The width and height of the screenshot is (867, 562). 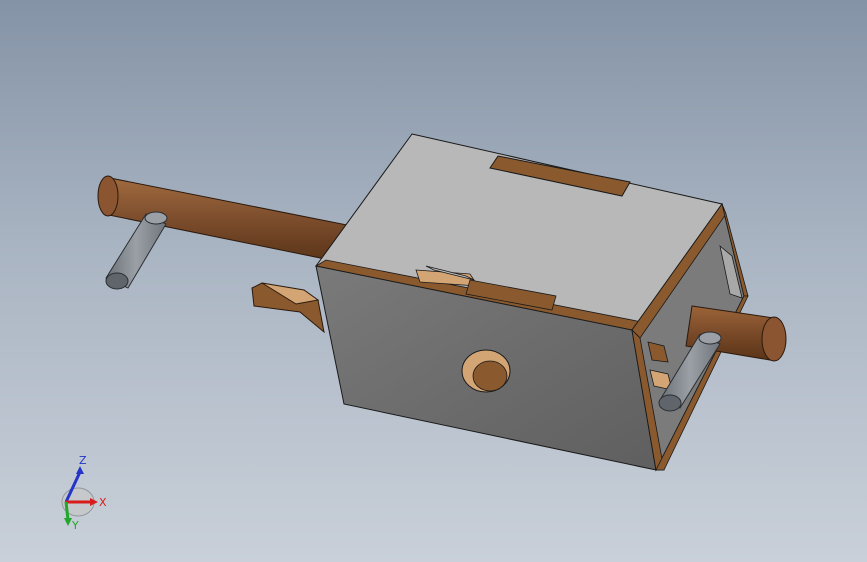 I want to click on latch-bar, so click(x=288, y=308).